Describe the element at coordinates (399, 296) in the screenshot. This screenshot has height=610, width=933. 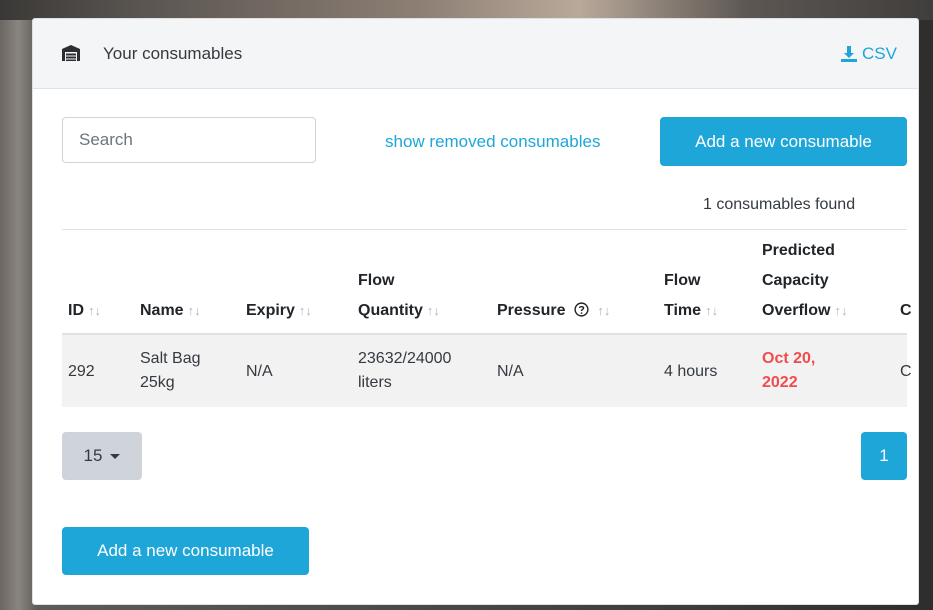
I see `col-header-flow-quantity: Flow Quantity ↑↓` at that location.